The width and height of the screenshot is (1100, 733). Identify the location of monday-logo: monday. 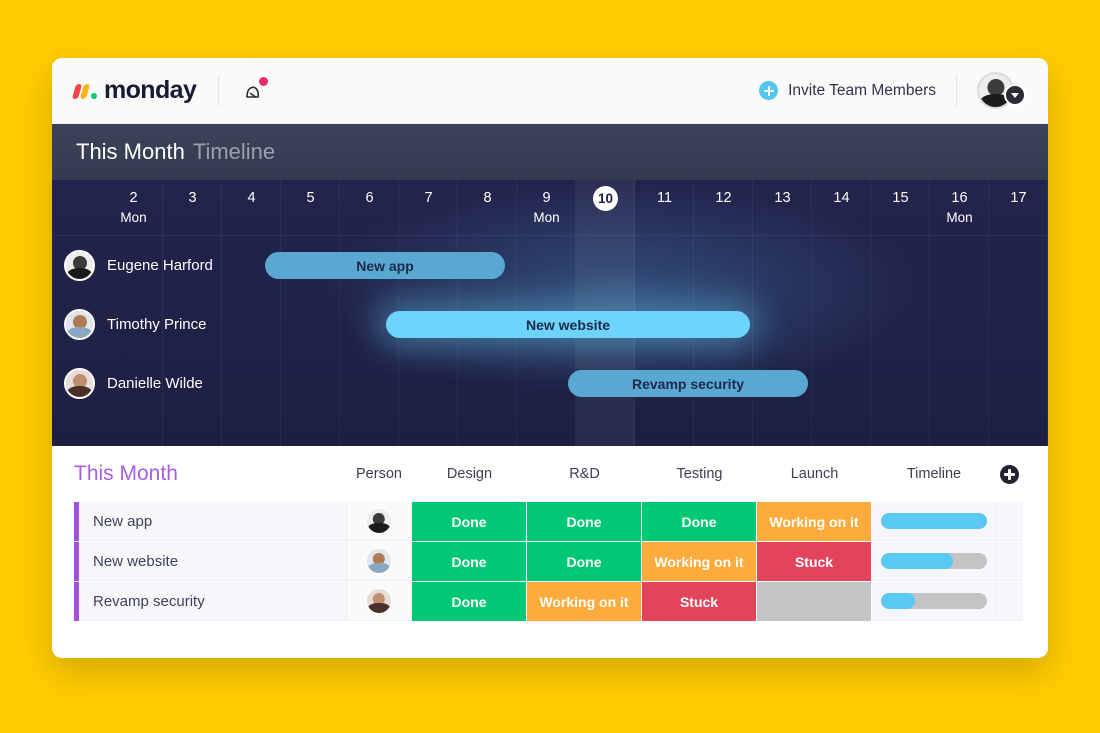
(134, 90).